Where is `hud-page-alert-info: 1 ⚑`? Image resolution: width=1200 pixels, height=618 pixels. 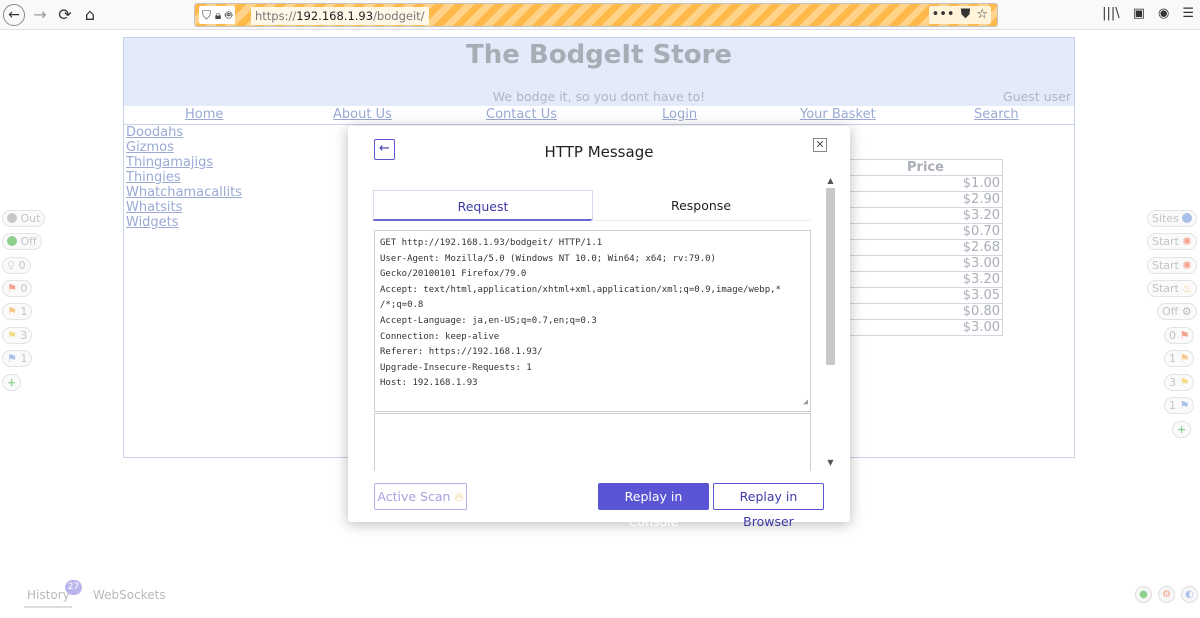
hud-page-alert-info: 1 ⚑ is located at coordinates (1179, 405).